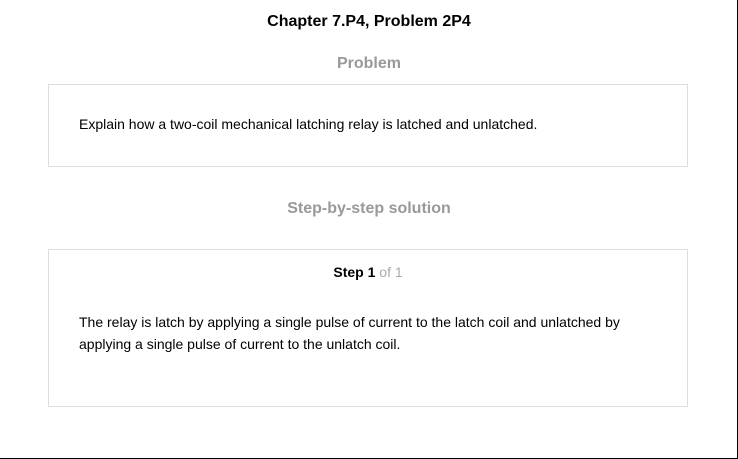 The height and width of the screenshot is (459, 738). I want to click on solution-heading: Step-by-step solution, so click(369, 208).